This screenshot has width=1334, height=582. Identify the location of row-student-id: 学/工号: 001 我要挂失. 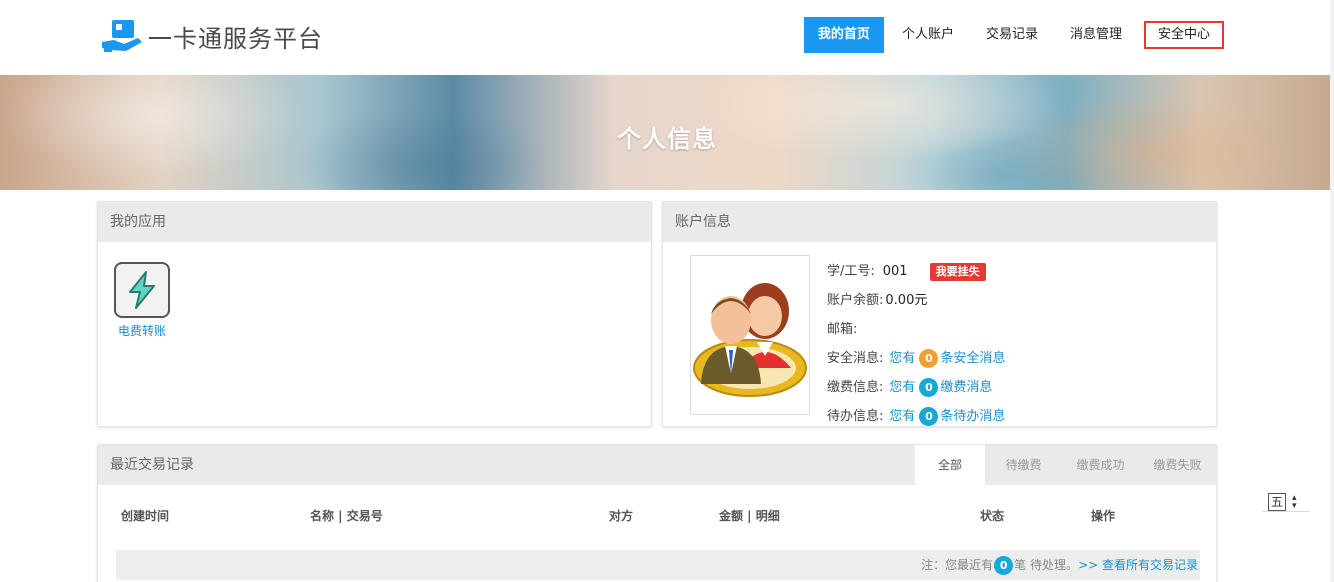
(916, 271).